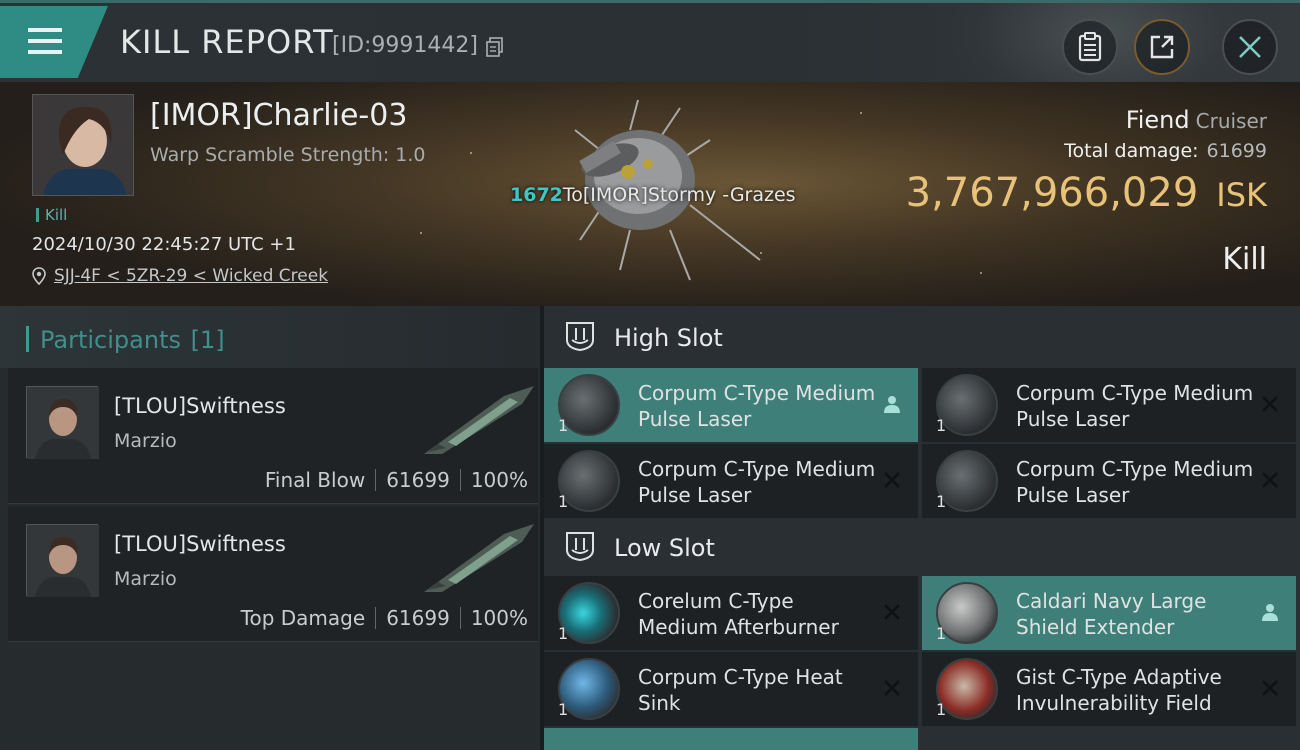 The width and height of the screenshot is (1300, 750). What do you see at coordinates (51, 215) in the screenshot?
I see `kill-tag: Kill` at bounding box center [51, 215].